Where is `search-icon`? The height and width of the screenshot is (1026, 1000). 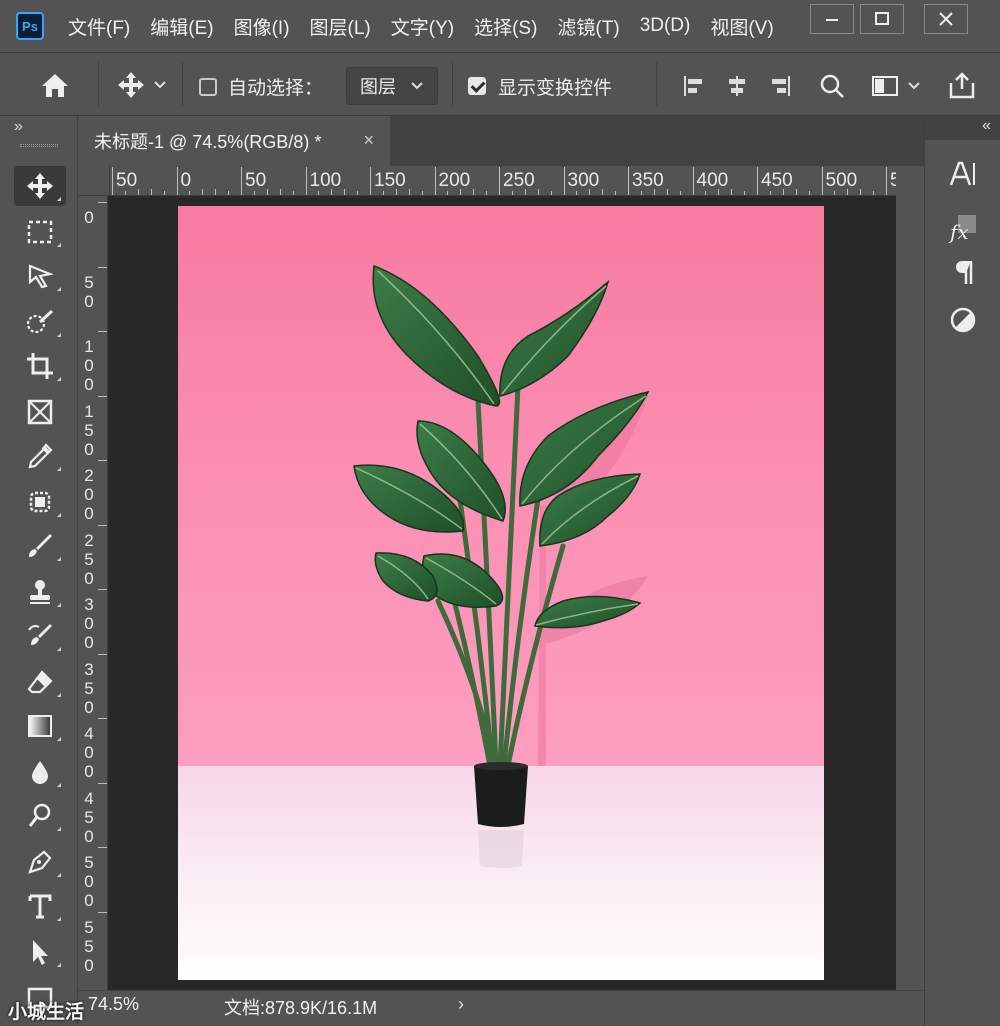 search-icon is located at coordinates (832, 86).